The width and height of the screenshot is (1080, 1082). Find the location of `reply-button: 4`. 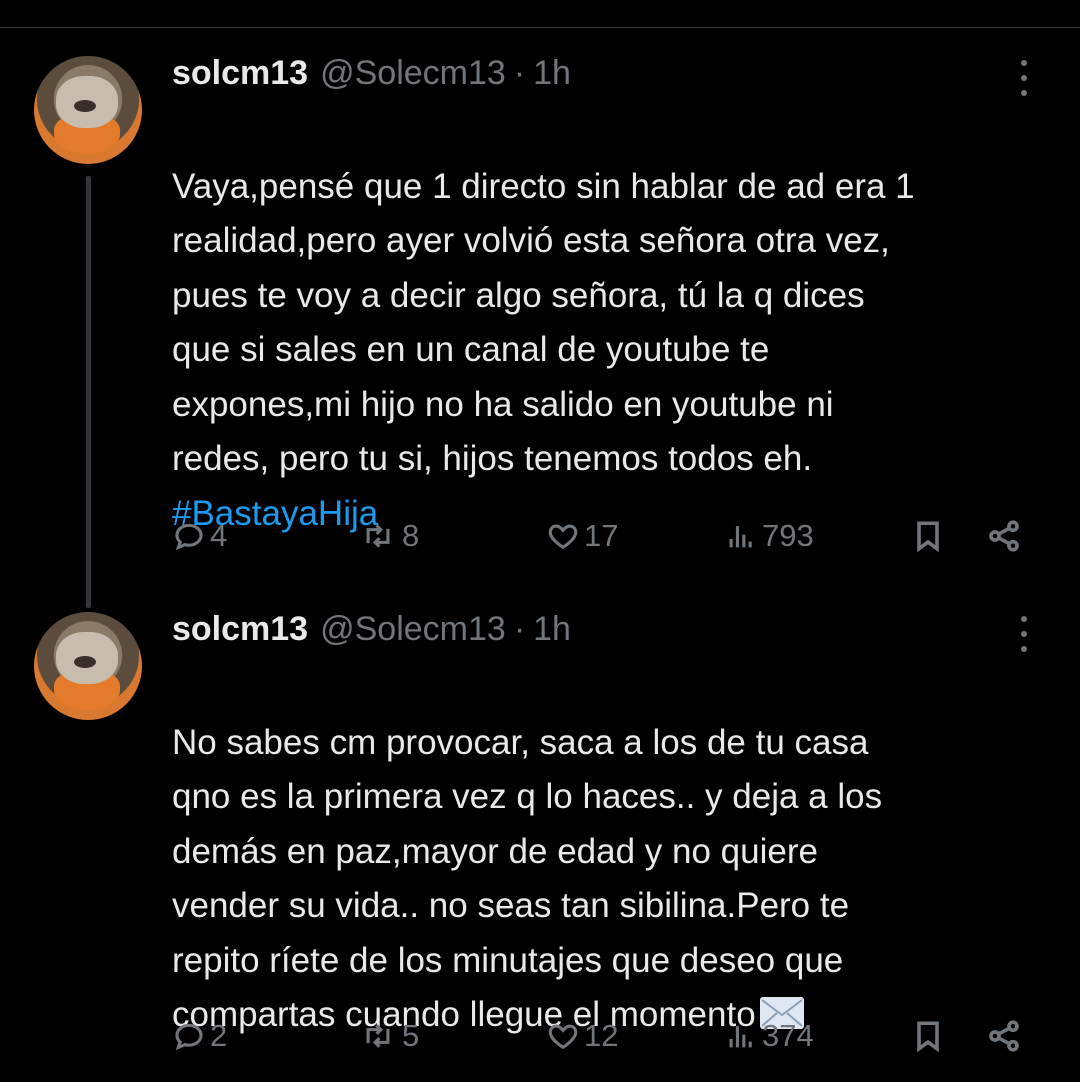

reply-button: 4 is located at coordinates (199, 536).